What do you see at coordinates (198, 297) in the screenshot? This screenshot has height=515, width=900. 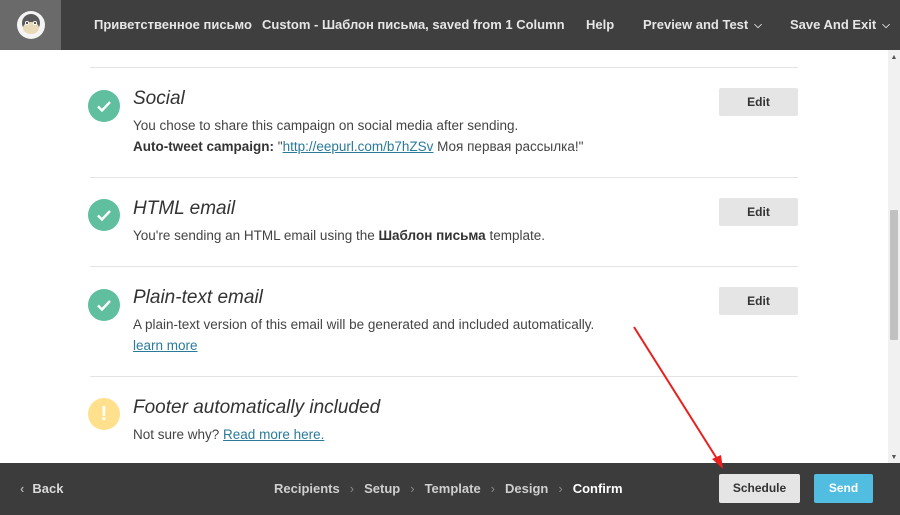 I see `plain-text-title: Plain-text email` at bounding box center [198, 297].